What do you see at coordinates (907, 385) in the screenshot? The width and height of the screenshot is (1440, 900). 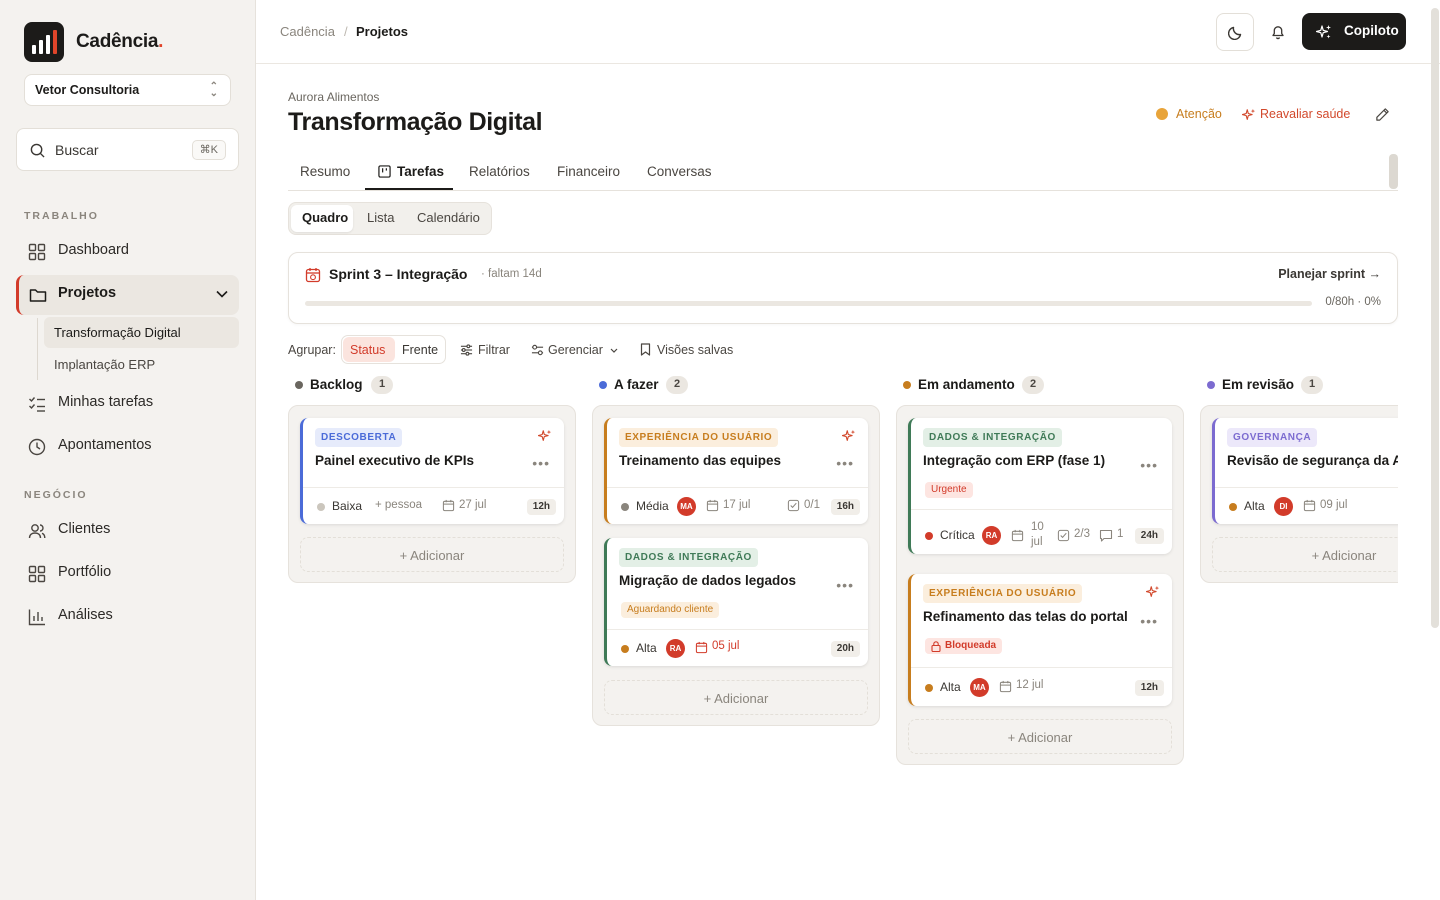 I see `column-status-dot` at bounding box center [907, 385].